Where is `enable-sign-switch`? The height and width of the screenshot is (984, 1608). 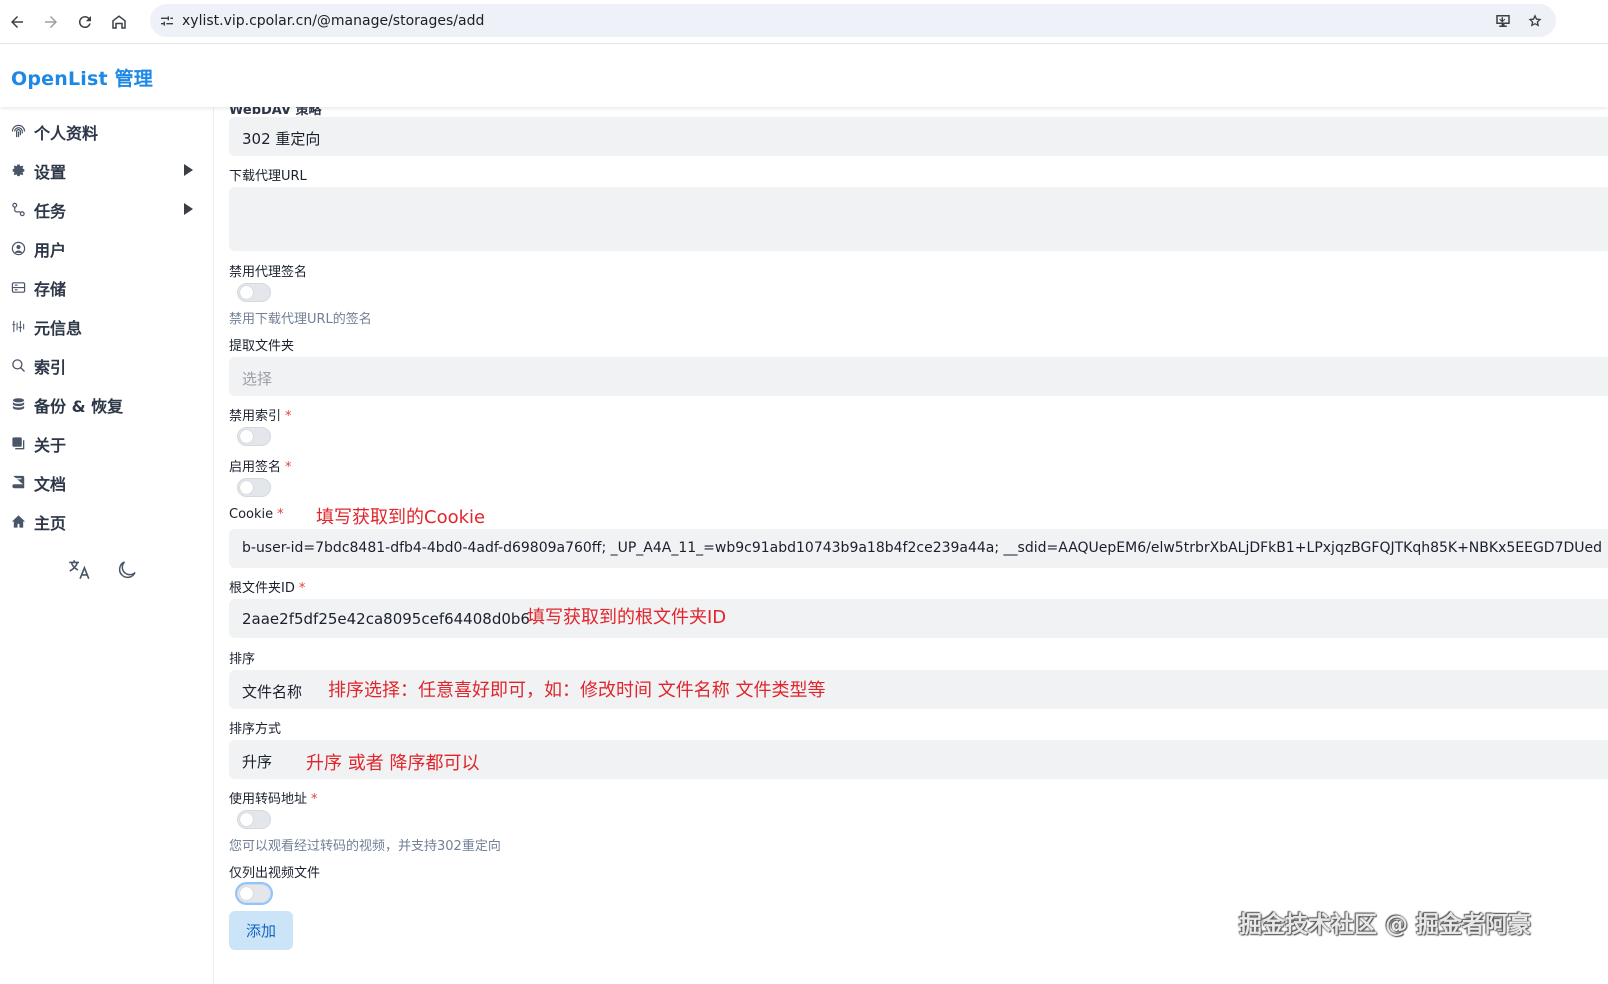
enable-sign-switch is located at coordinates (254, 487).